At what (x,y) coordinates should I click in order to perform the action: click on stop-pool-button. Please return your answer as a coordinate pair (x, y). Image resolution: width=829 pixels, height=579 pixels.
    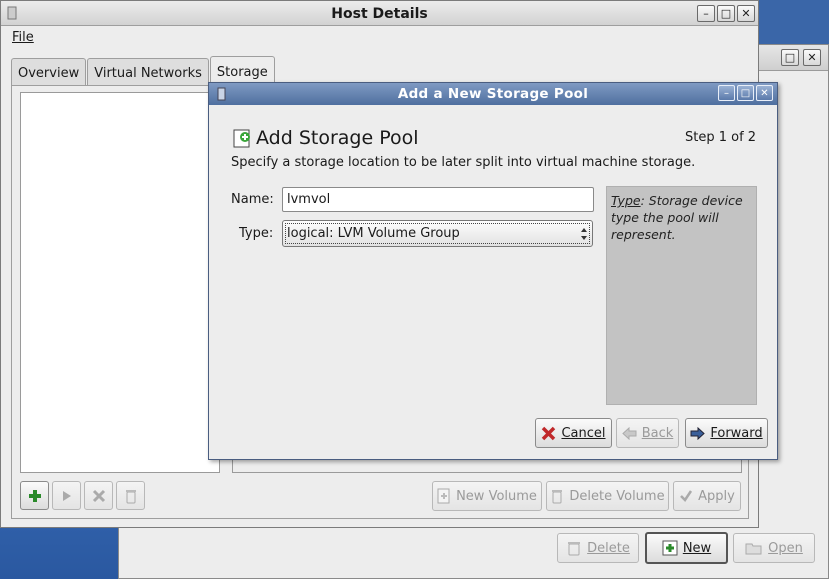
    Looking at the image, I should click on (98, 495).